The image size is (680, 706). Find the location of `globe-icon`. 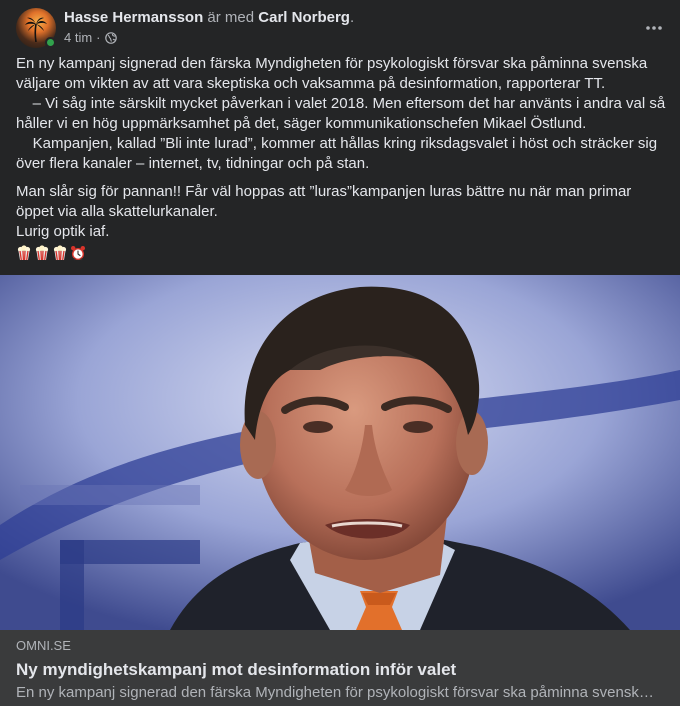

globe-icon is located at coordinates (110, 38).